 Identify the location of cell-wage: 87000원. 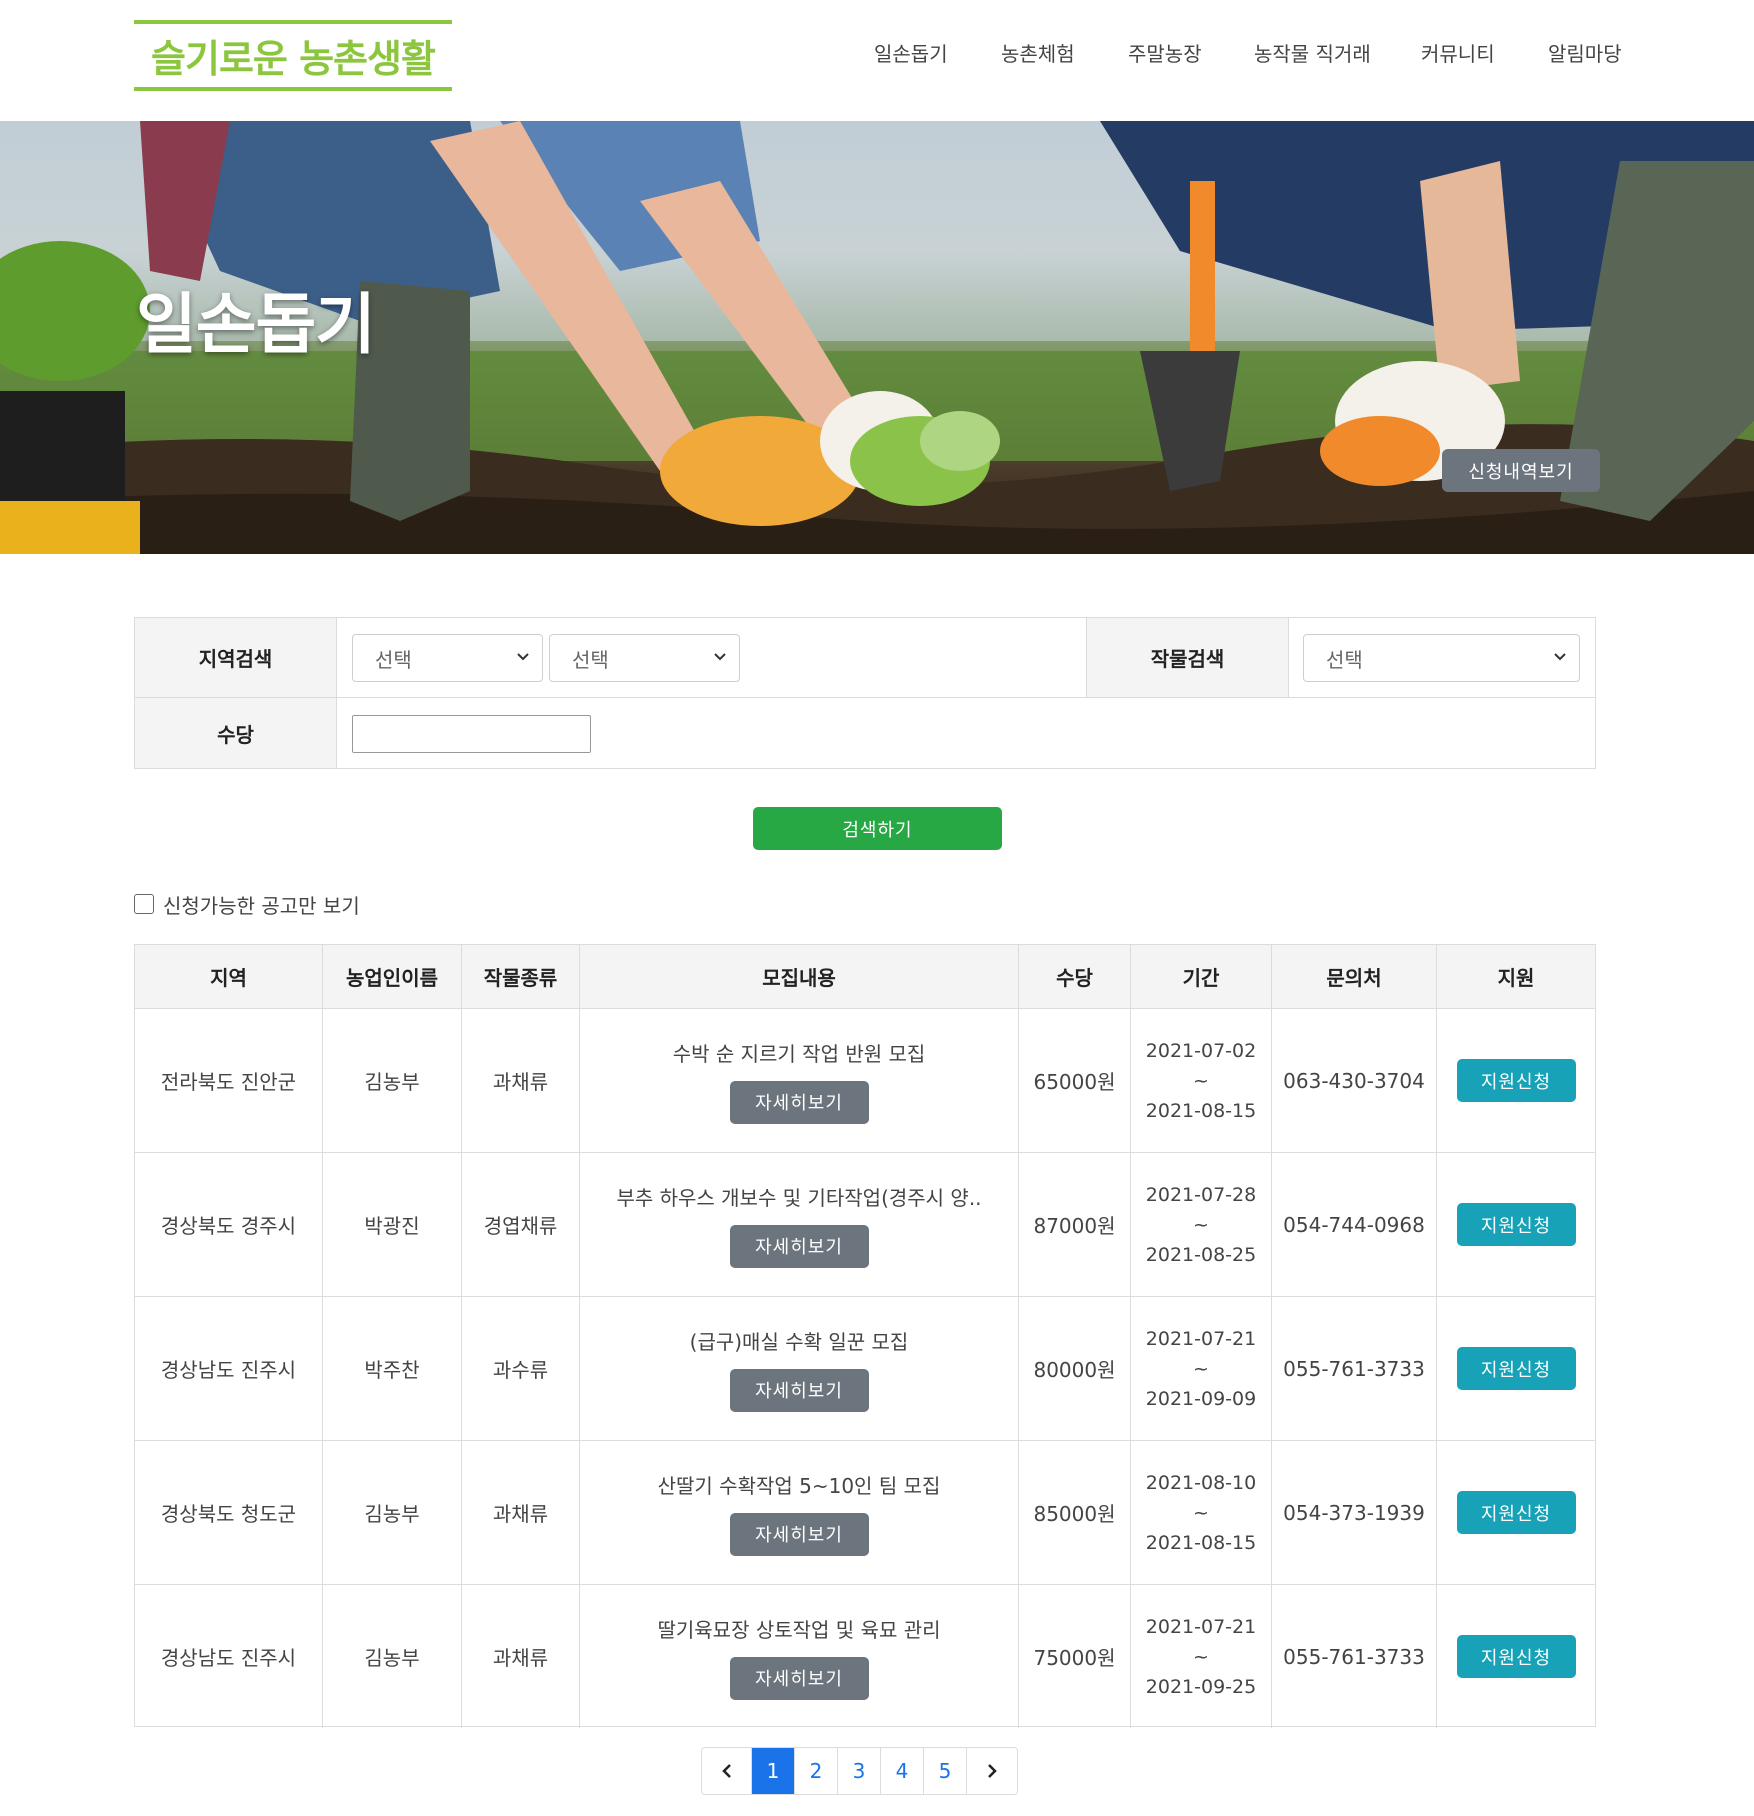
(1075, 1224).